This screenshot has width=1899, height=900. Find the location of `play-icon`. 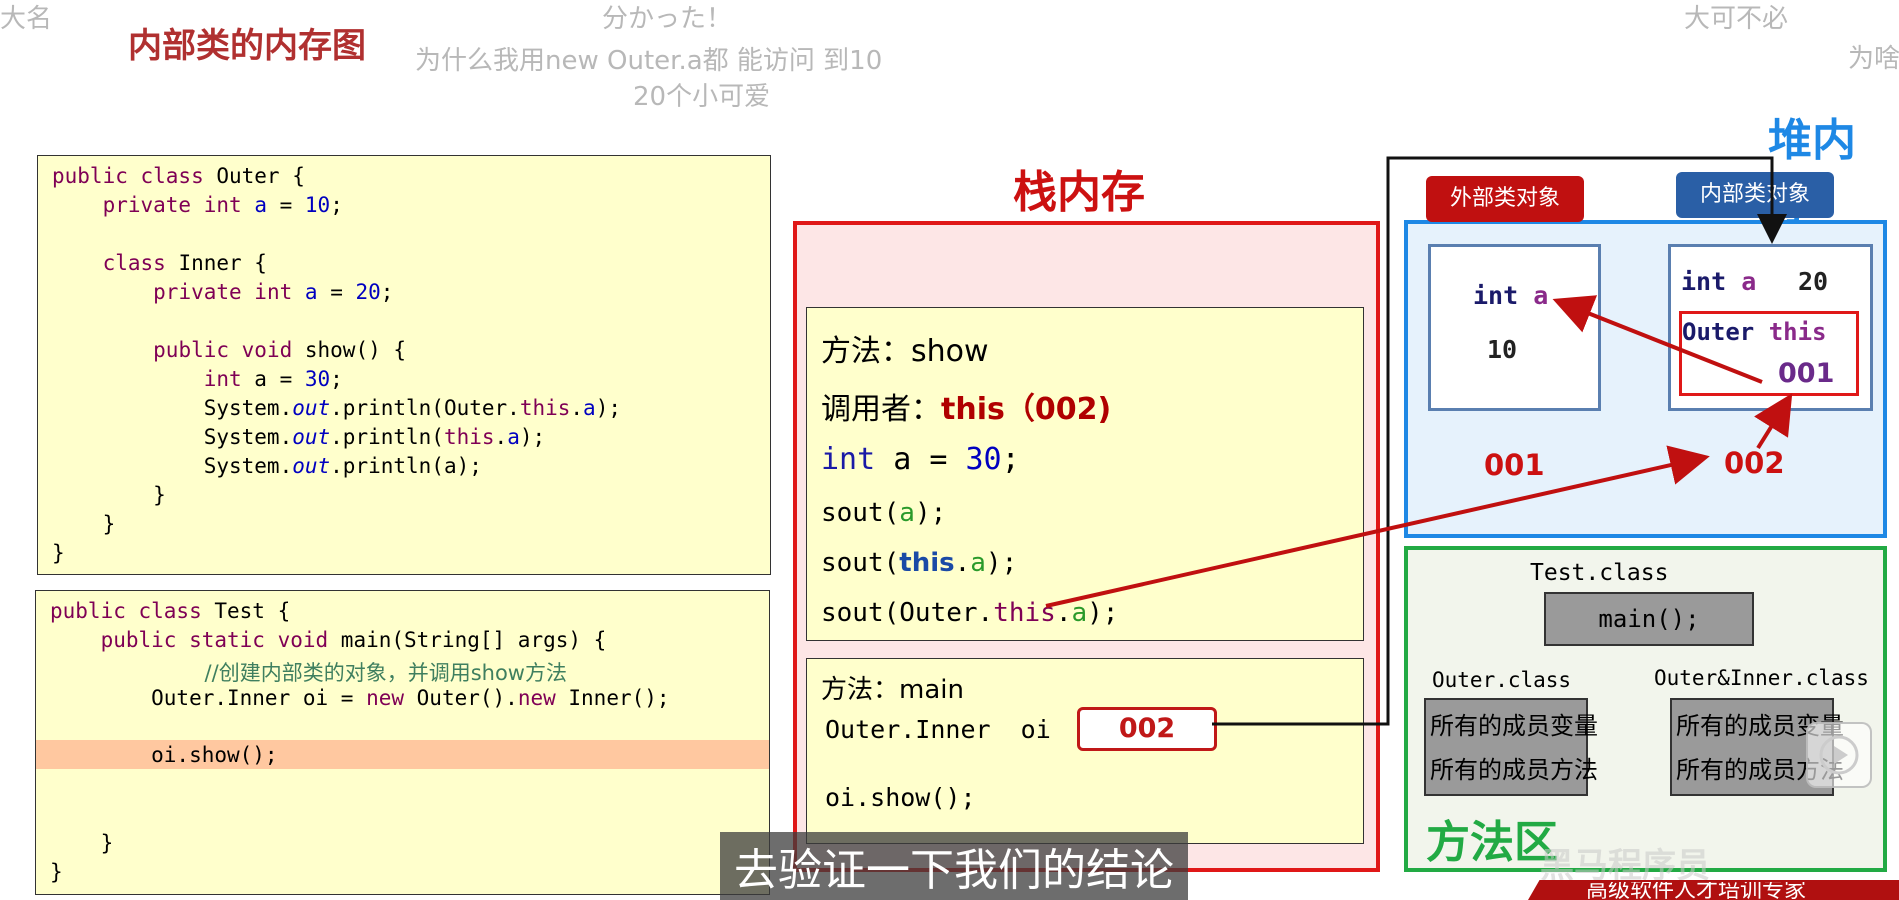

play-icon is located at coordinates (1839, 755).